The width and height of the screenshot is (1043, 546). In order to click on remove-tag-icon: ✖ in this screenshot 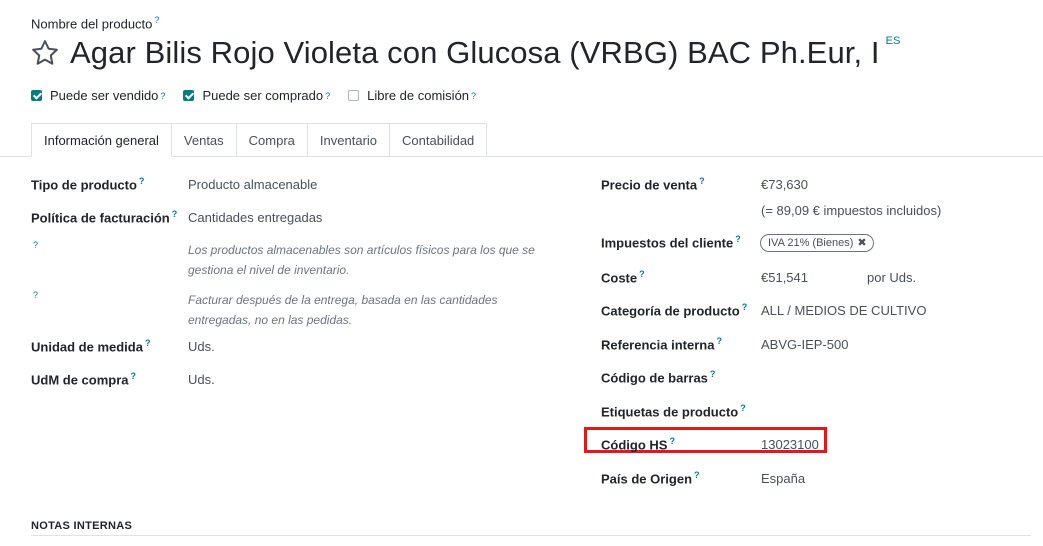, I will do `click(861, 243)`.